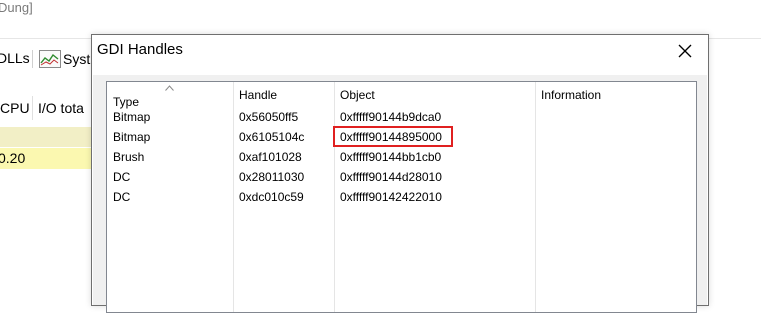 This screenshot has height=313, width=761. I want to click on background-window-titlebar: Dung], so click(380, 14).